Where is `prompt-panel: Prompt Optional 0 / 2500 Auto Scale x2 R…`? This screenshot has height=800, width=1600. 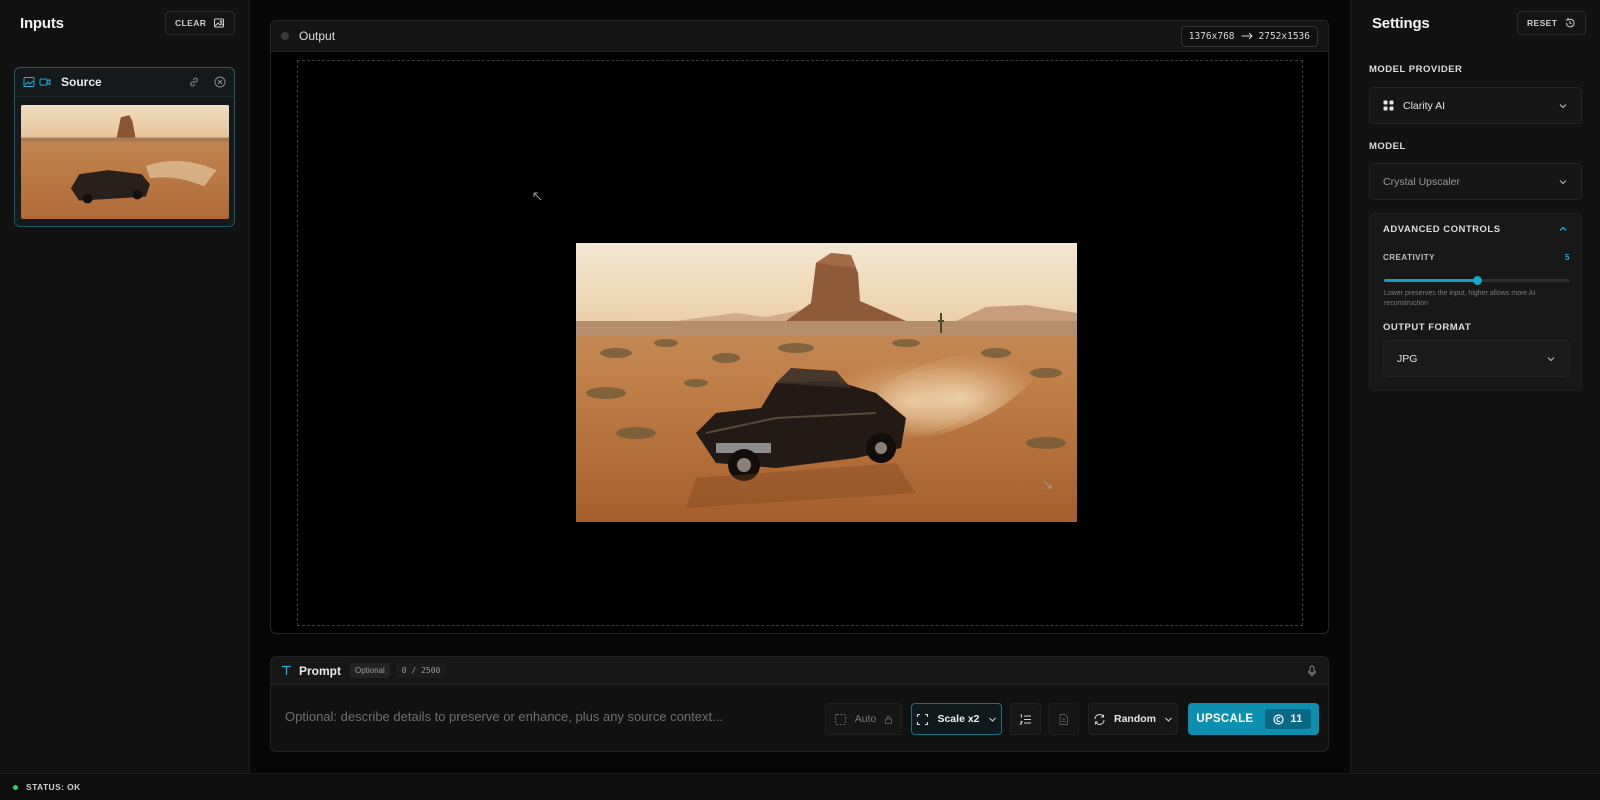
prompt-panel: Prompt Optional 0 / 2500 Auto Scale x2 R… is located at coordinates (799, 704).